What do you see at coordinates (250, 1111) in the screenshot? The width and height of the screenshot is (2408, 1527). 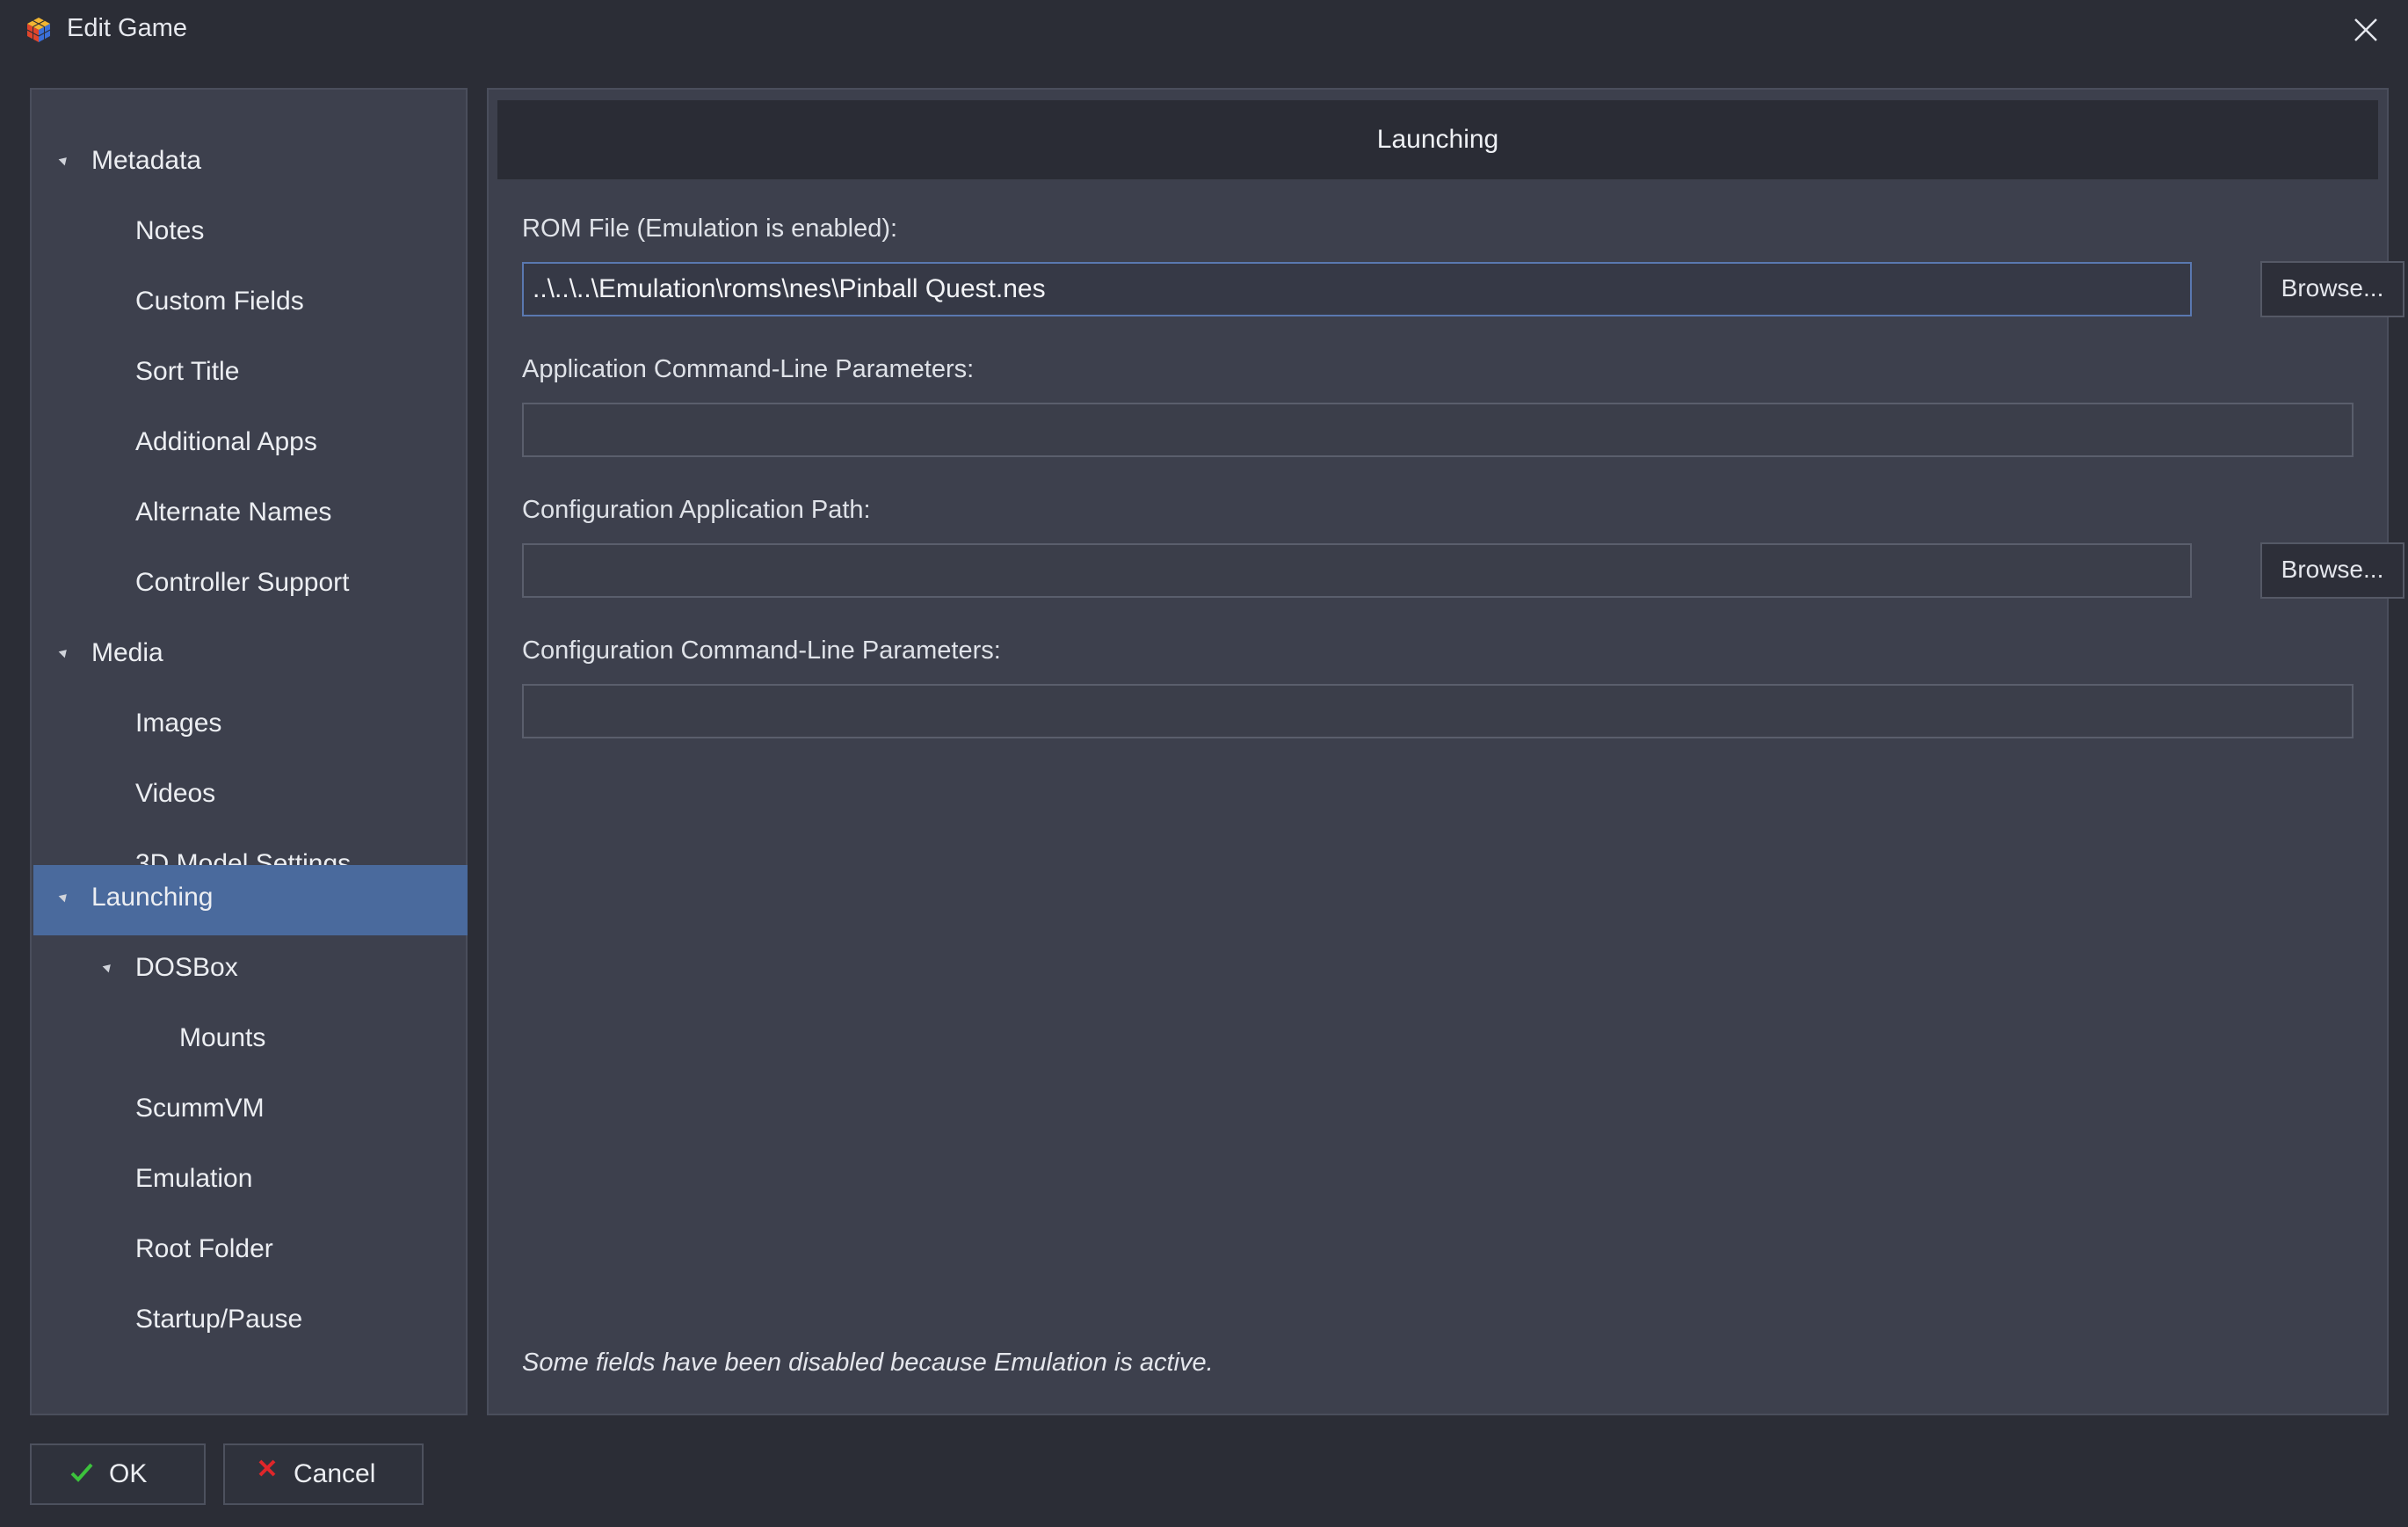 I see `tree-item-scummvm: ScummVM` at bounding box center [250, 1111].